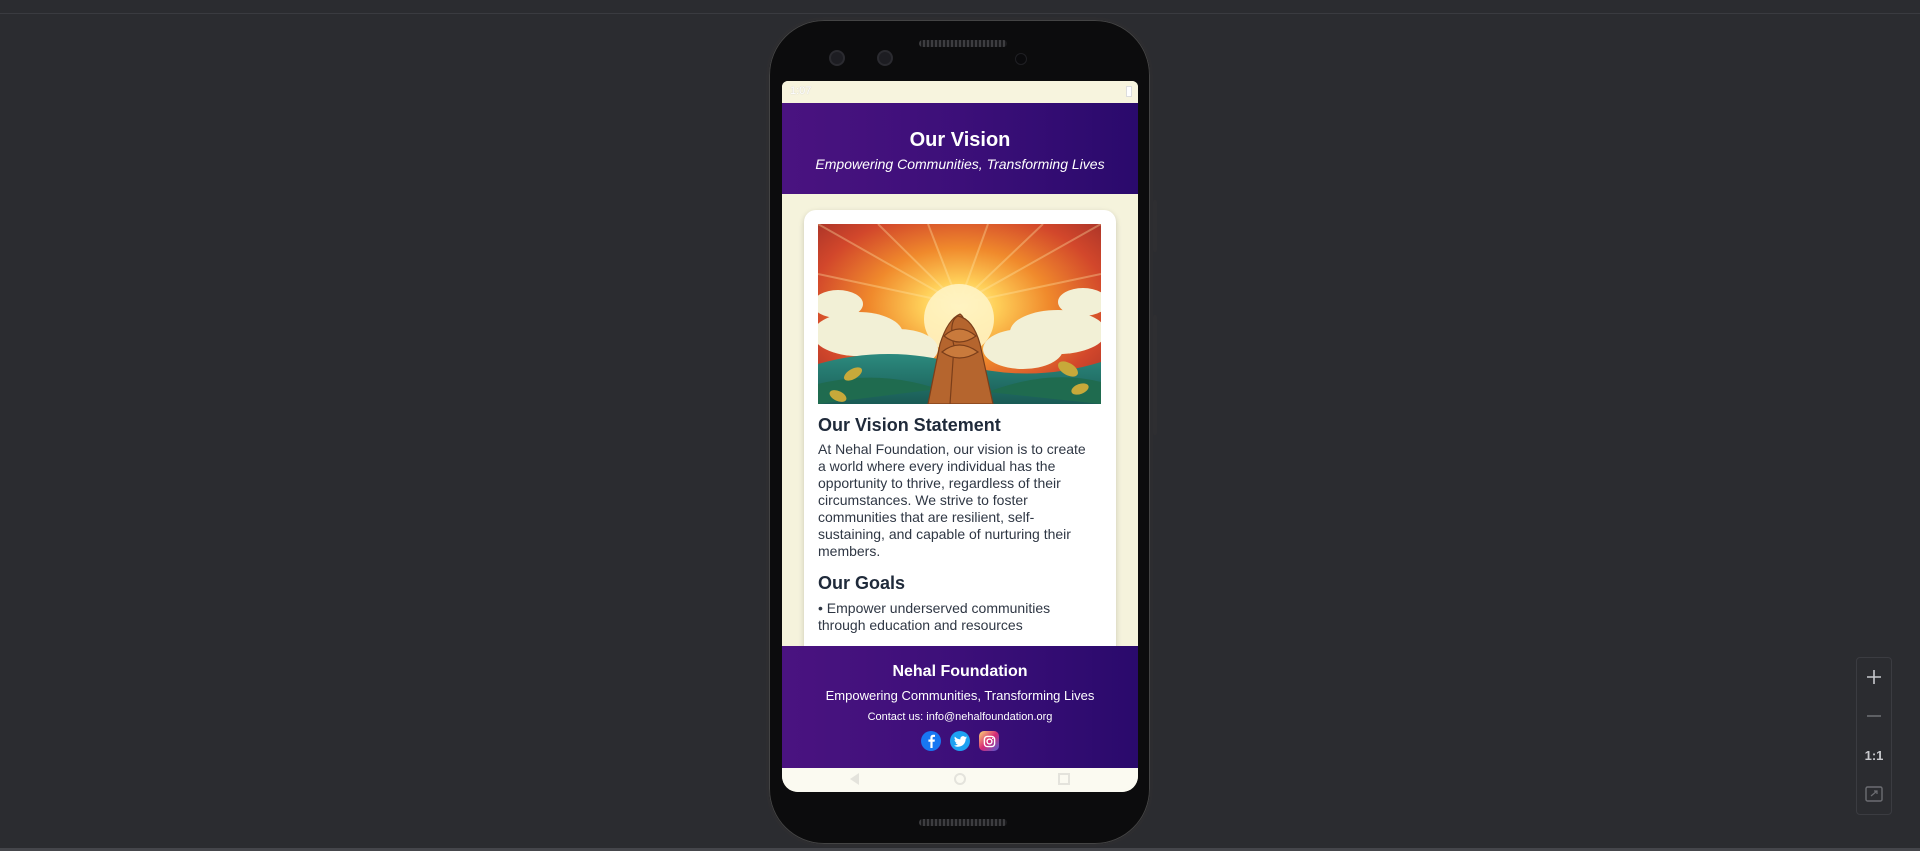  I want to click on social-links, so click(960, 741).